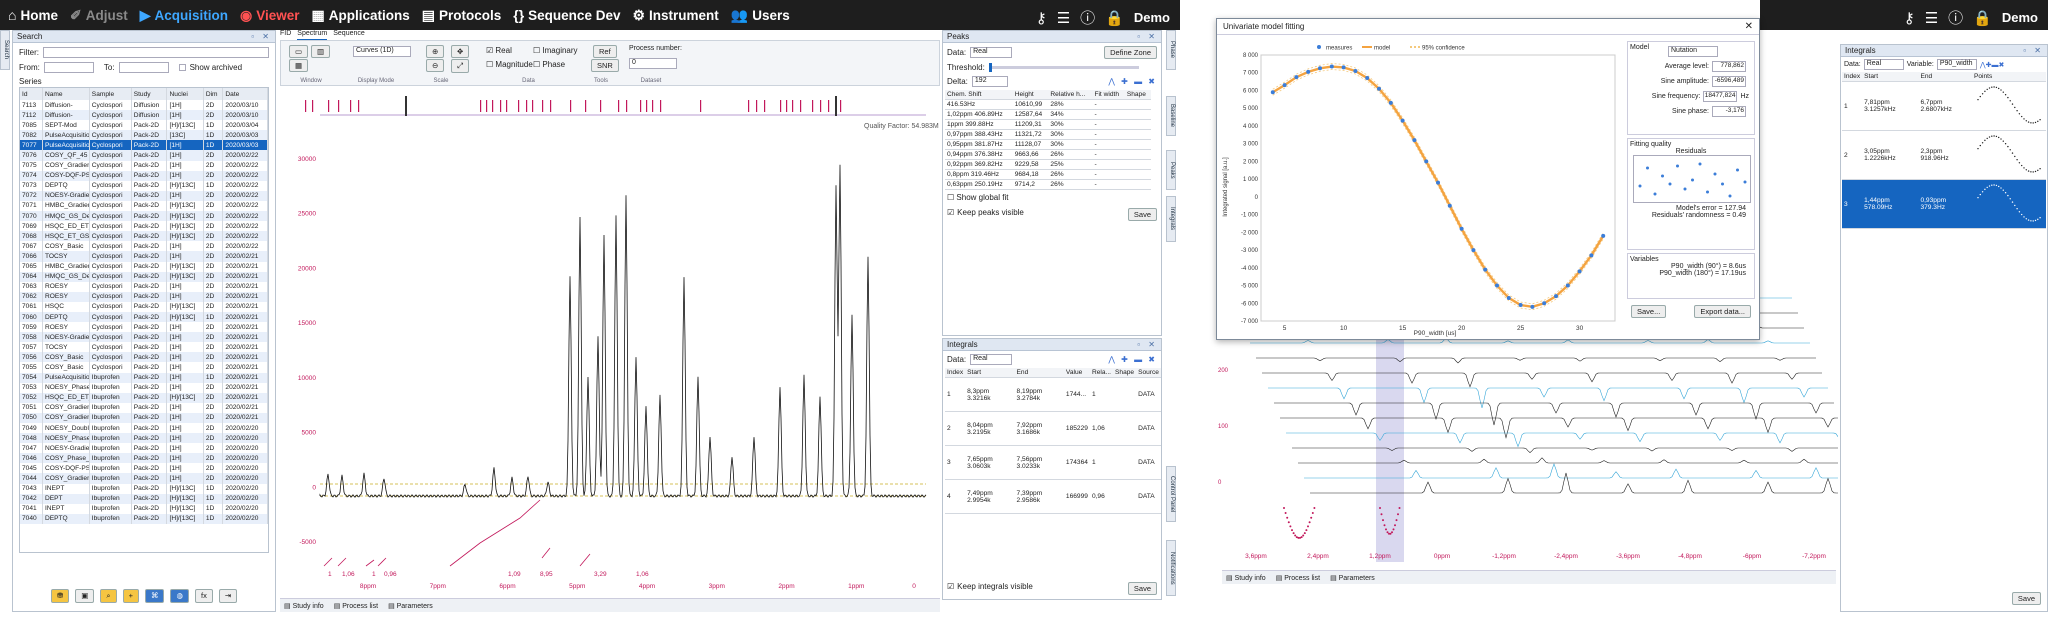 This screenshot has width=2048, height=626. I want to click on key-icon: ⚷, so click(1041, 18).